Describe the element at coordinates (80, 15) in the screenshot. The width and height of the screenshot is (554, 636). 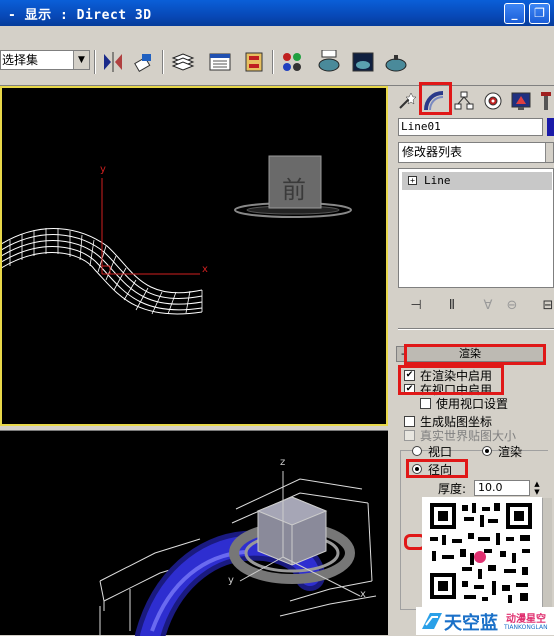
I see `window-title: - 显示 : Direct 3D` at that location.